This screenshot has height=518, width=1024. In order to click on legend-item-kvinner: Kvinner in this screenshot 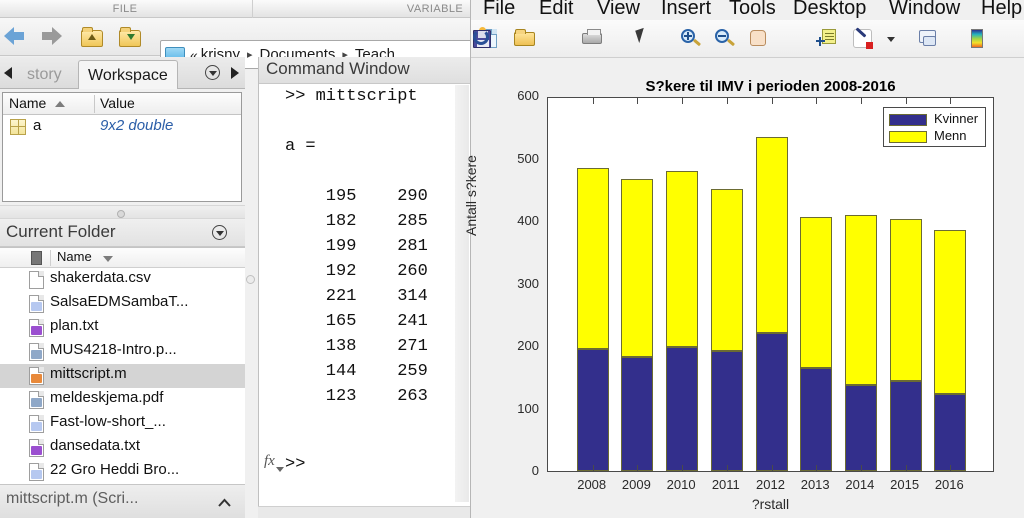, I will do `click(934, 119)`.